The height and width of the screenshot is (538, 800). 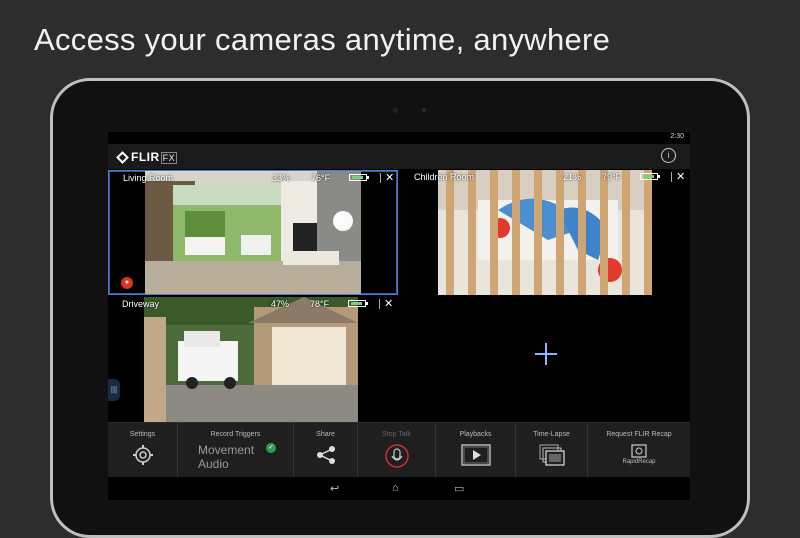 What do you see at coordinates (399, 156) in the screenshot?
I see `app-bar: FLIR FX i` at bounding box center [399, 156].